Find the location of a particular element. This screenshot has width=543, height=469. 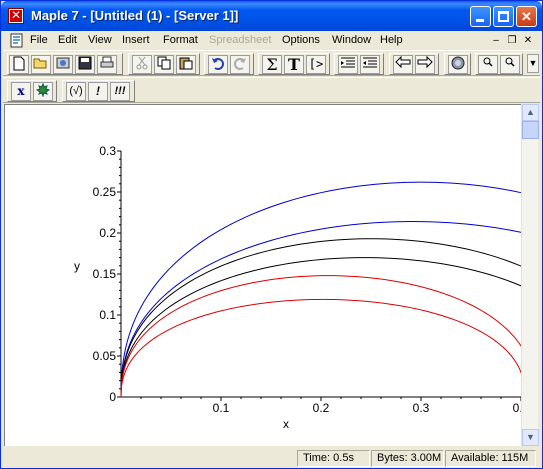

print-icon is located at coordinates (107, 62).